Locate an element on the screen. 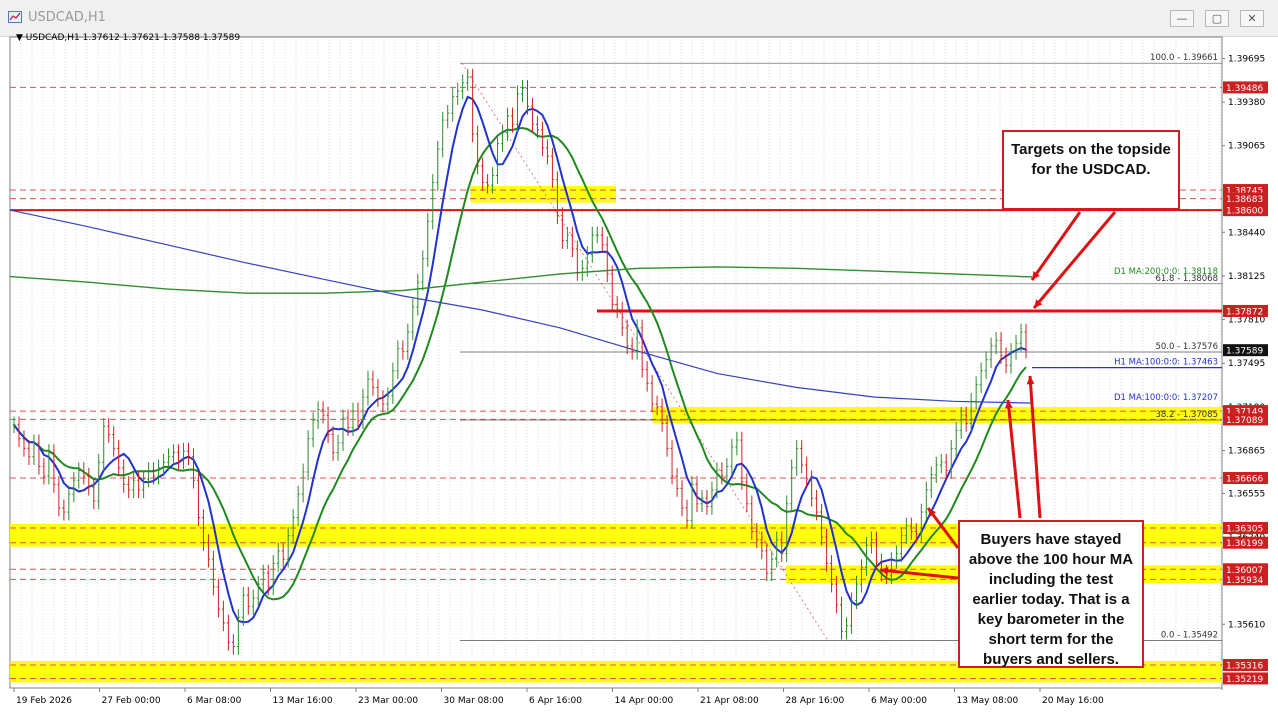 The width and height of the screenshot is (1278, 717). level-tag-label-8: 1.36305 is located at coordinates (1244, 530).